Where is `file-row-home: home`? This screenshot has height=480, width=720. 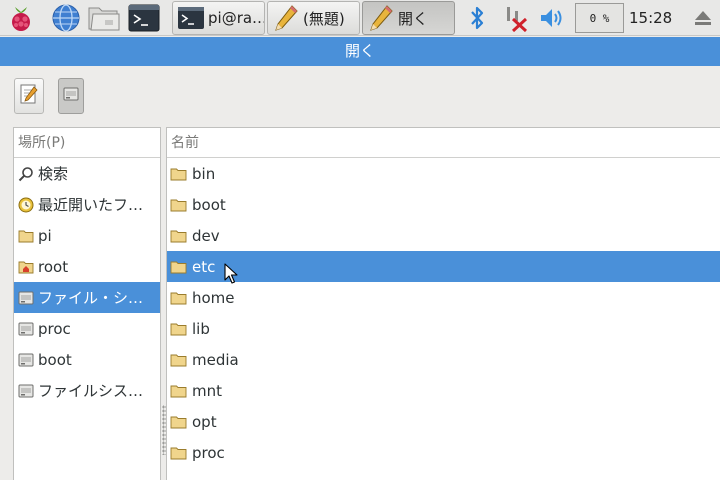
file-row-home: home is located at coordinates (443, 297).